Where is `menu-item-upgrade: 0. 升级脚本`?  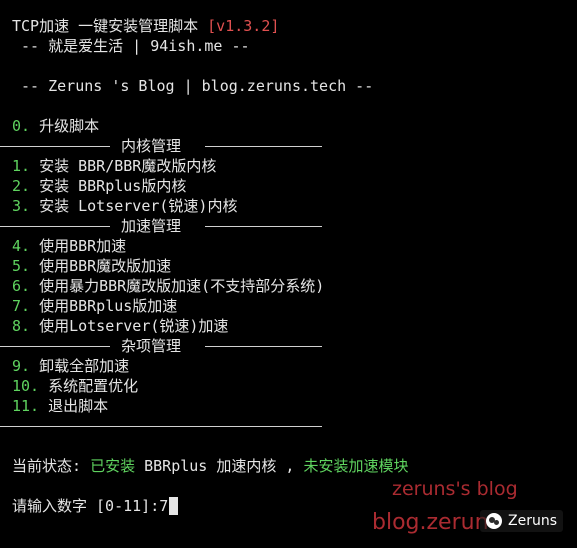
menu-item-upgrade: 0. 升级脚本 is located at coordinates (292, 126).